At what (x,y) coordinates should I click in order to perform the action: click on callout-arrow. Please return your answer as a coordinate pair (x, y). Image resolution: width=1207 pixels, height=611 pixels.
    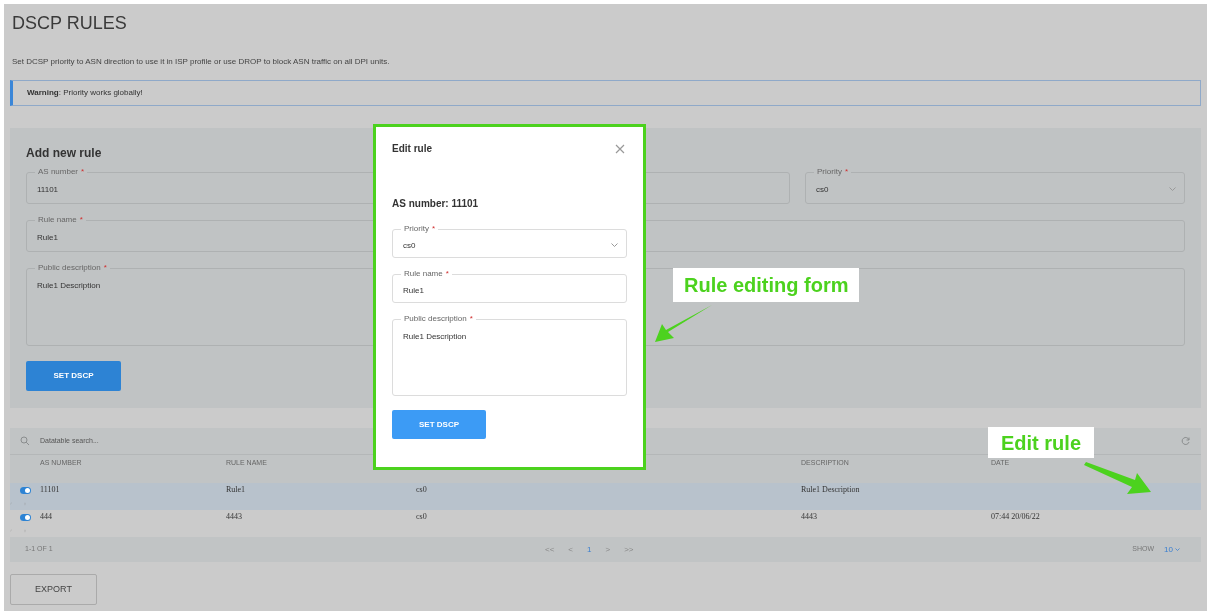
    Looking at the image, I should click on (1118, 479).